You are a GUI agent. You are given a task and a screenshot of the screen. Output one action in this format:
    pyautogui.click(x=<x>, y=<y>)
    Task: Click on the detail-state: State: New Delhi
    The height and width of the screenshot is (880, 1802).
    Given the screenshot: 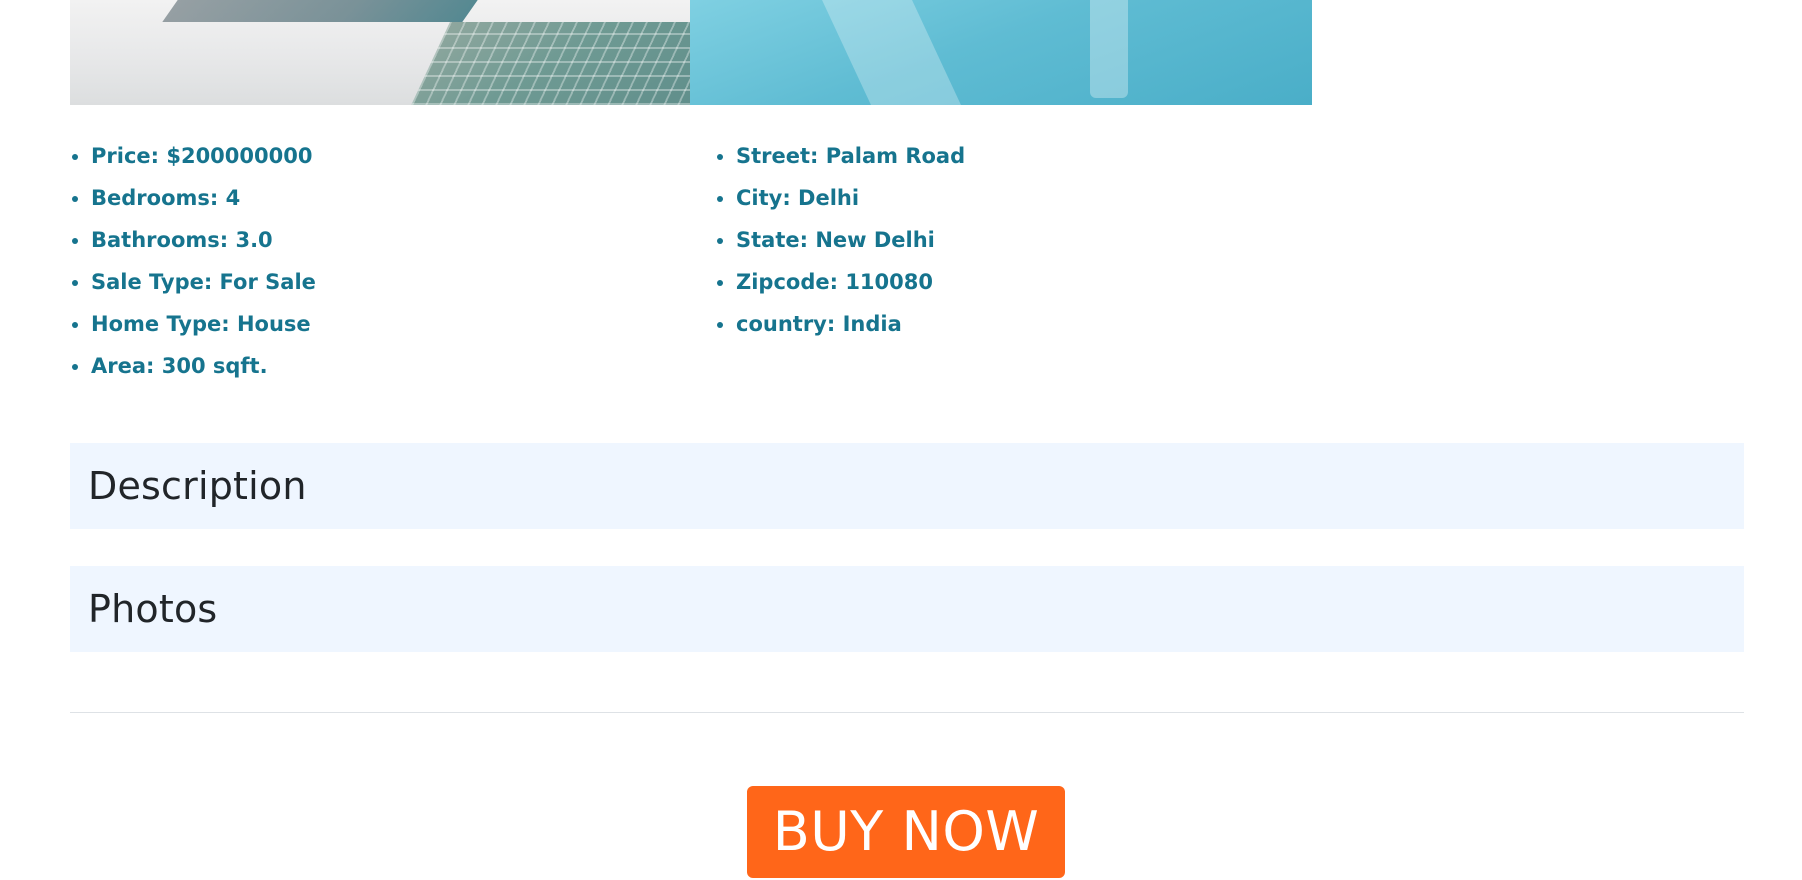 What is the action you would take?
    pyautogui.click(x=850, y=240)
    